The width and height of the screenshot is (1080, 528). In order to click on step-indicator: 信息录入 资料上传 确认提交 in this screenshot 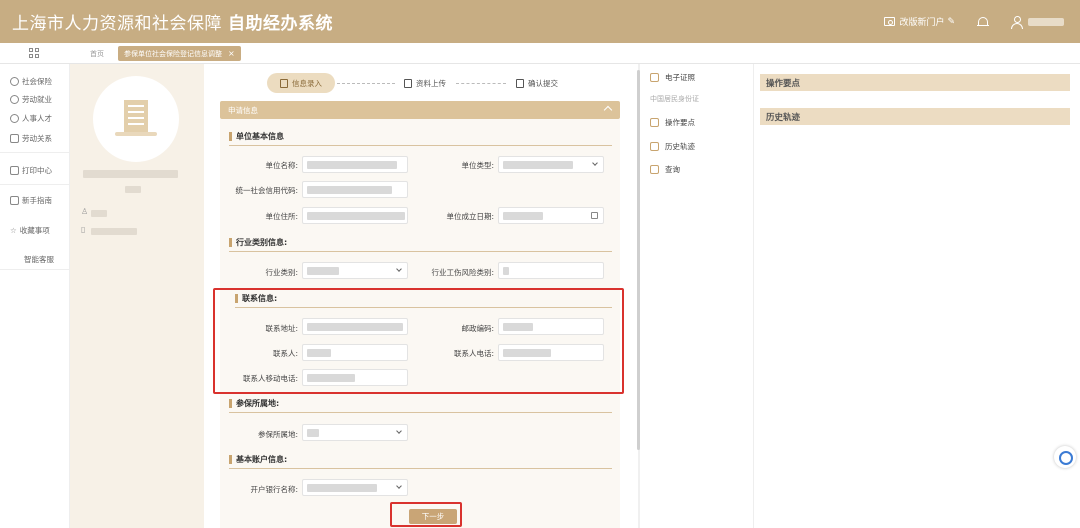, I will do `click(422, 83)`.